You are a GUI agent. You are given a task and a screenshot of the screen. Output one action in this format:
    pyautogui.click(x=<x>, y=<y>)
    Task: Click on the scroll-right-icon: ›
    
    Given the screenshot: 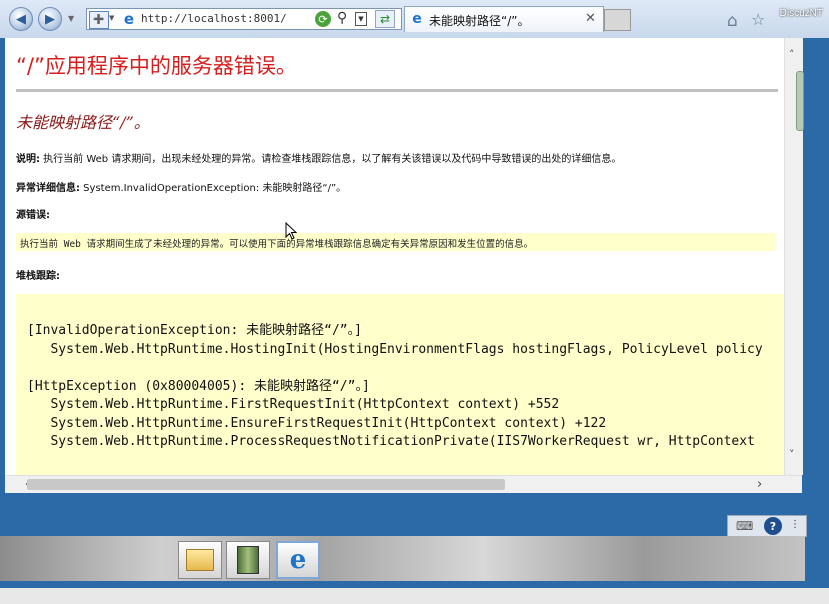 What is the action you would take?
    pyautogui.click(x=759, y=484)
    